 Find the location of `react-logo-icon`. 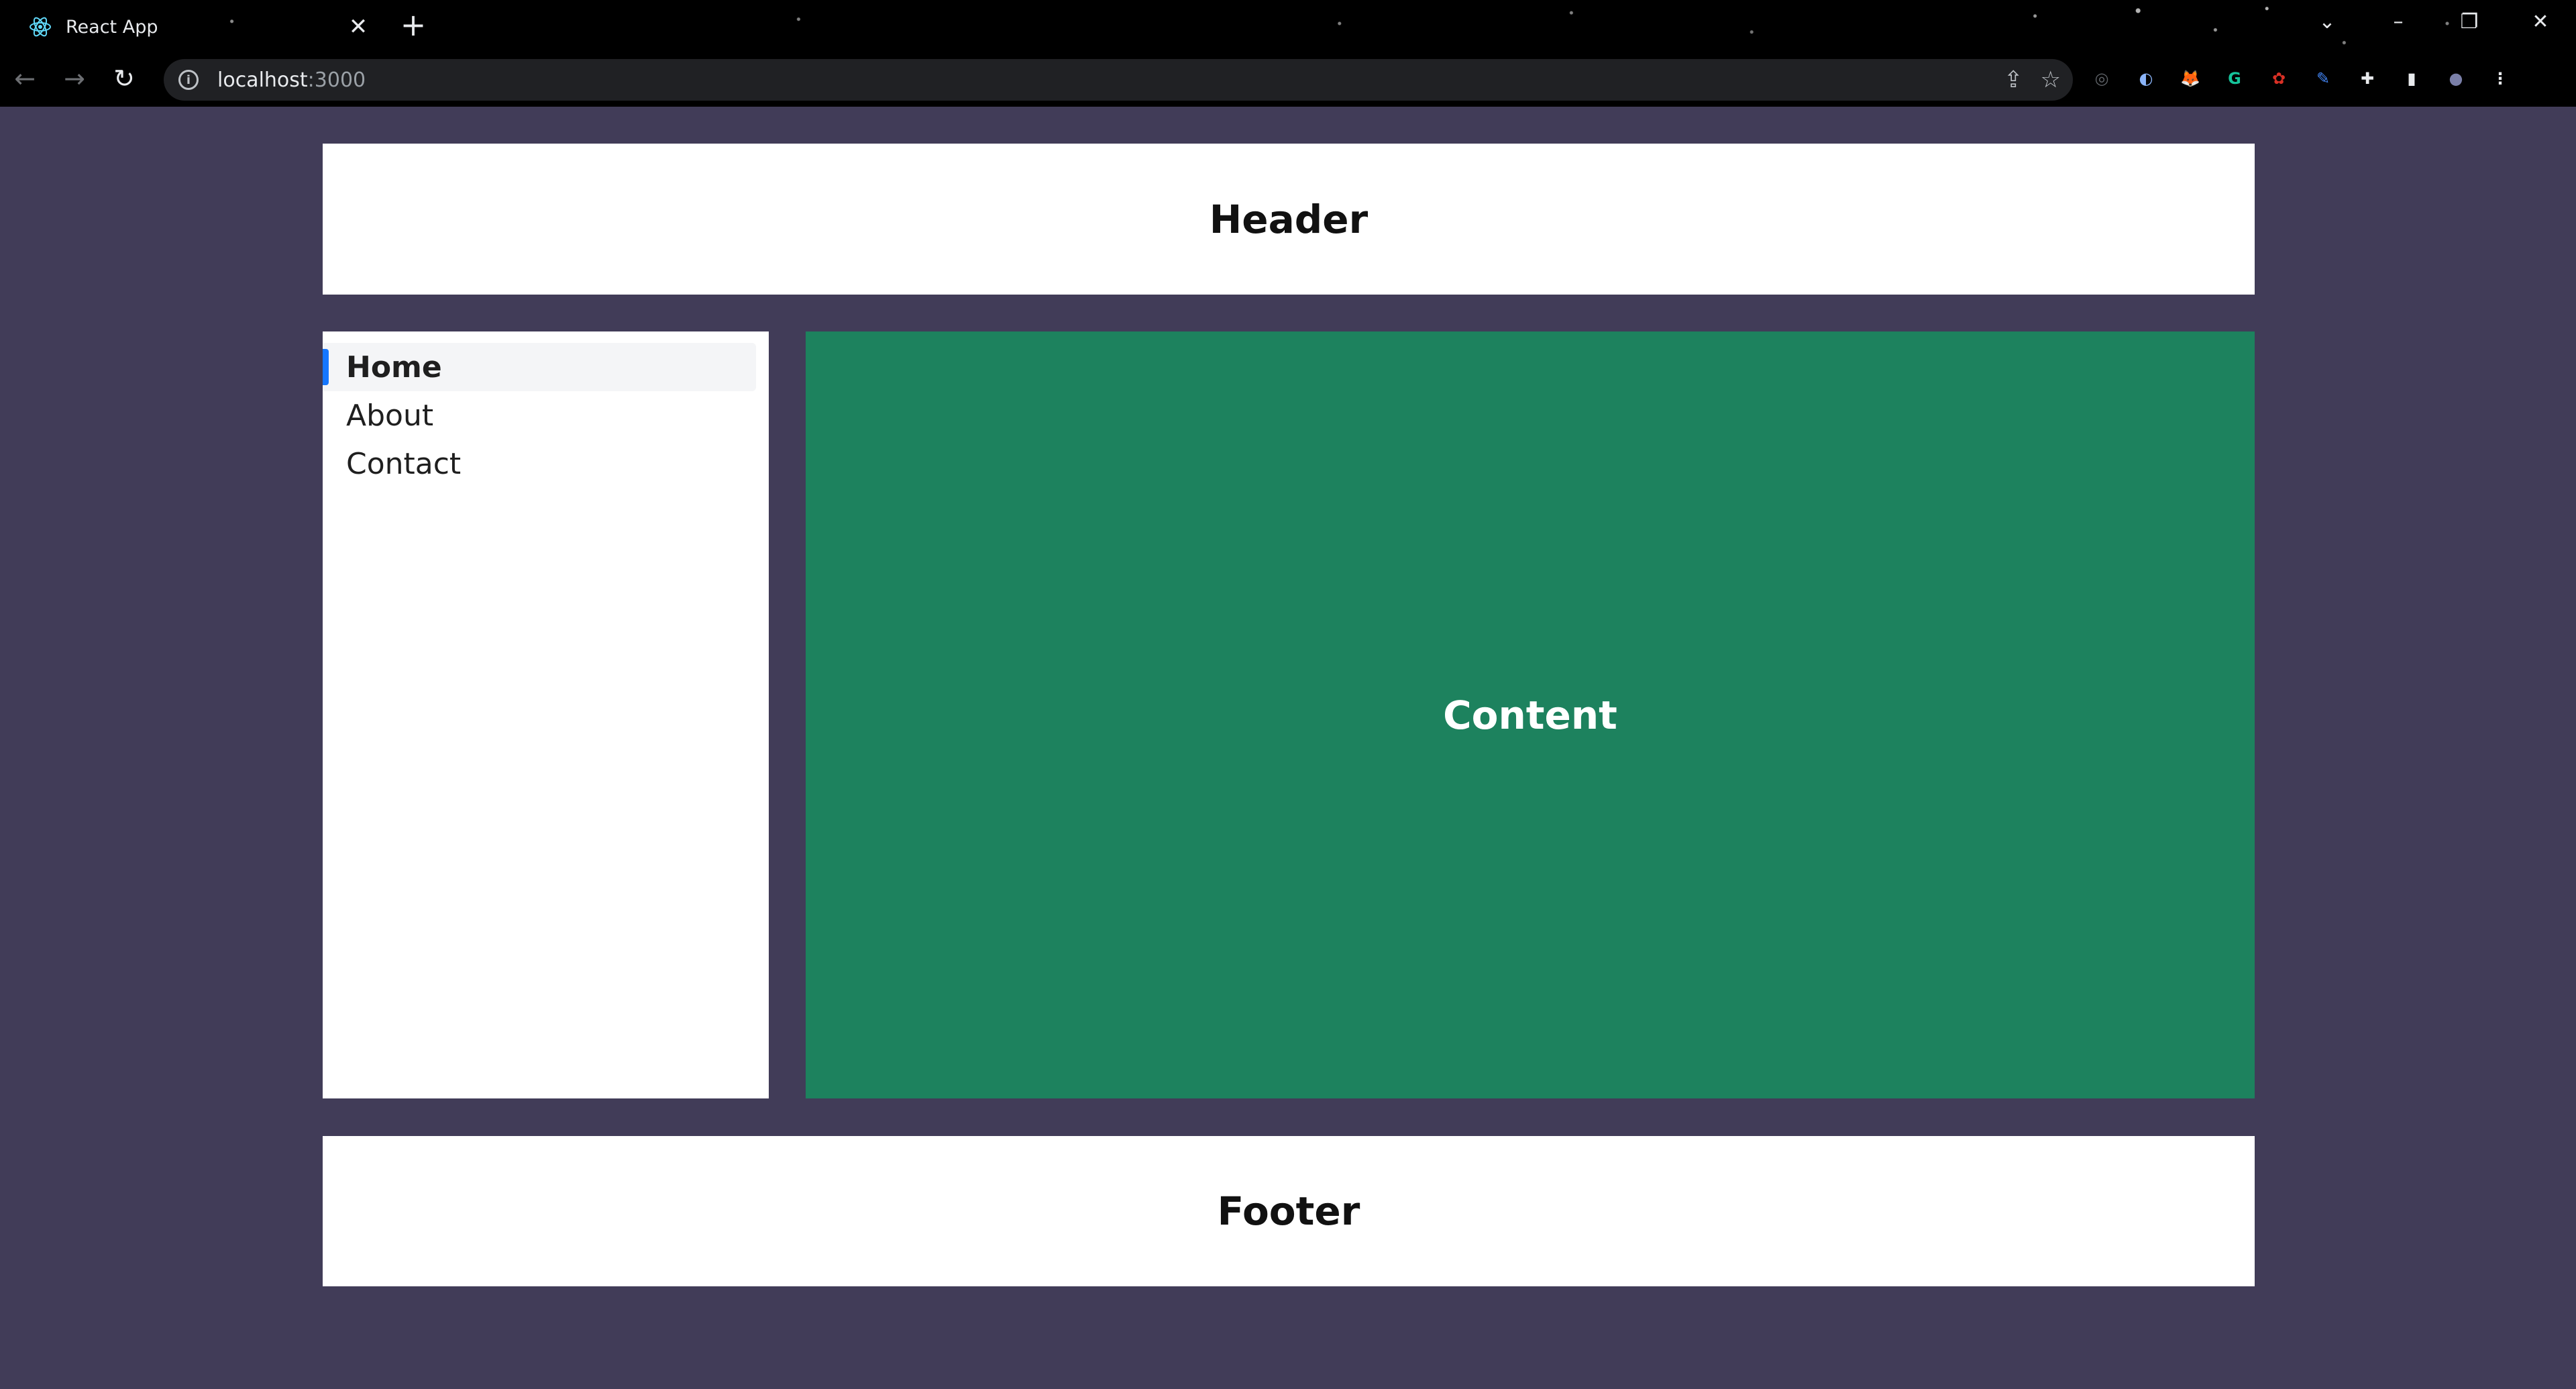

react-logo-icon is located at coordinates (40, 27).